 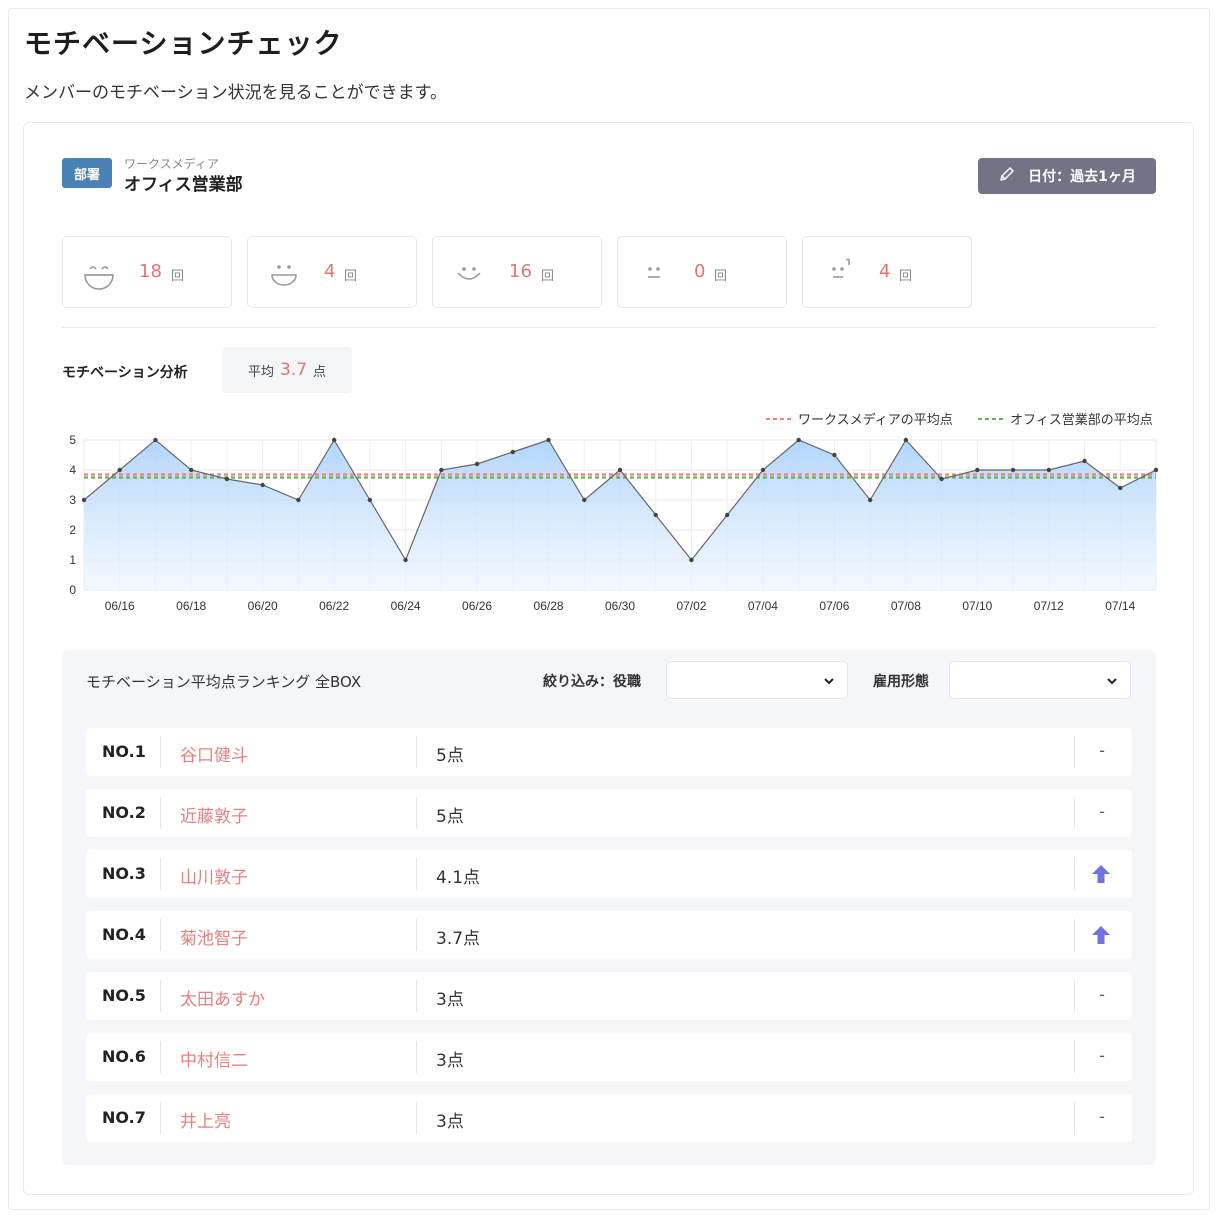 What do you see at coordinates (183, 43) in the screenshot?
I see `page-title: モチベーションチェック` at bounding box center [183, 43].